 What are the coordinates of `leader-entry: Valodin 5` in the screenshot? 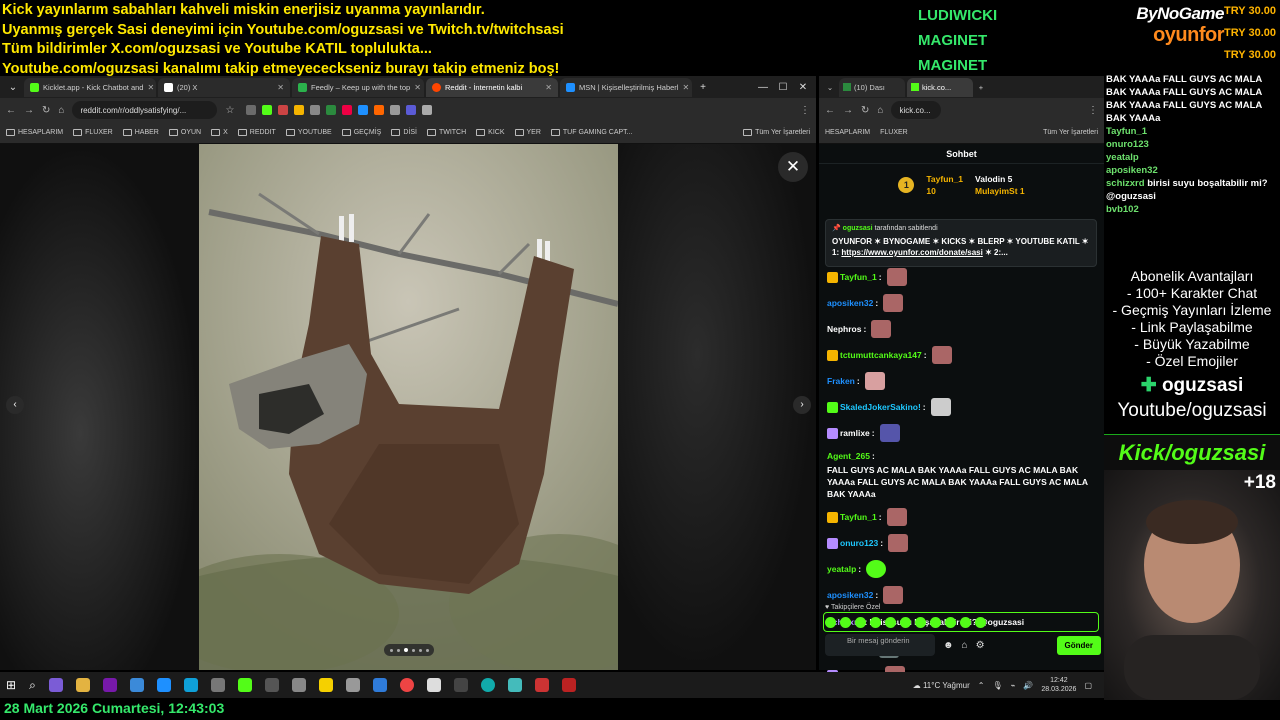 It's located at (1000, 179).